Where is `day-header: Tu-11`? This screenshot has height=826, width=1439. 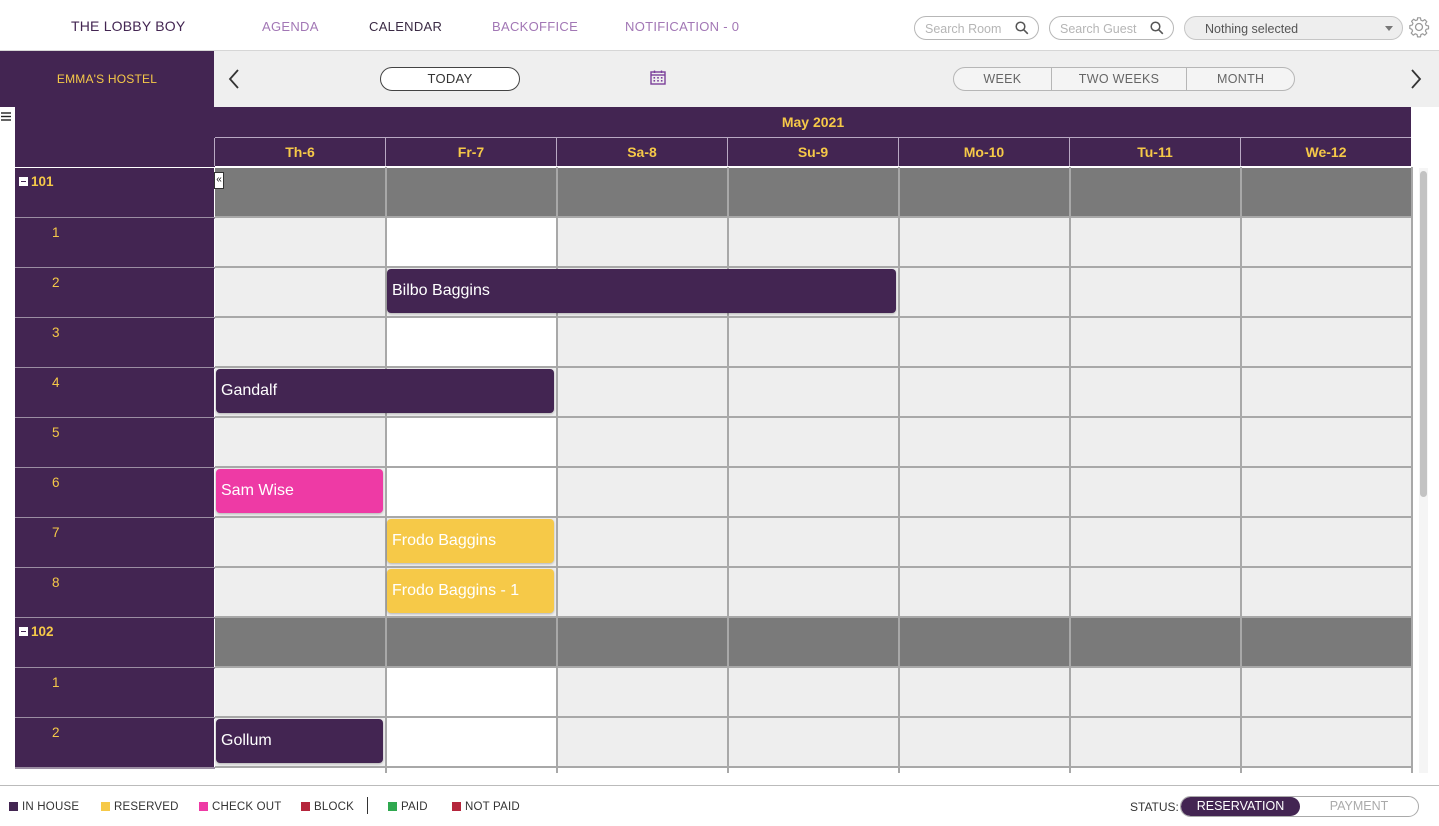 day-header: Tu-11 is located at coordinates (1155, 152).